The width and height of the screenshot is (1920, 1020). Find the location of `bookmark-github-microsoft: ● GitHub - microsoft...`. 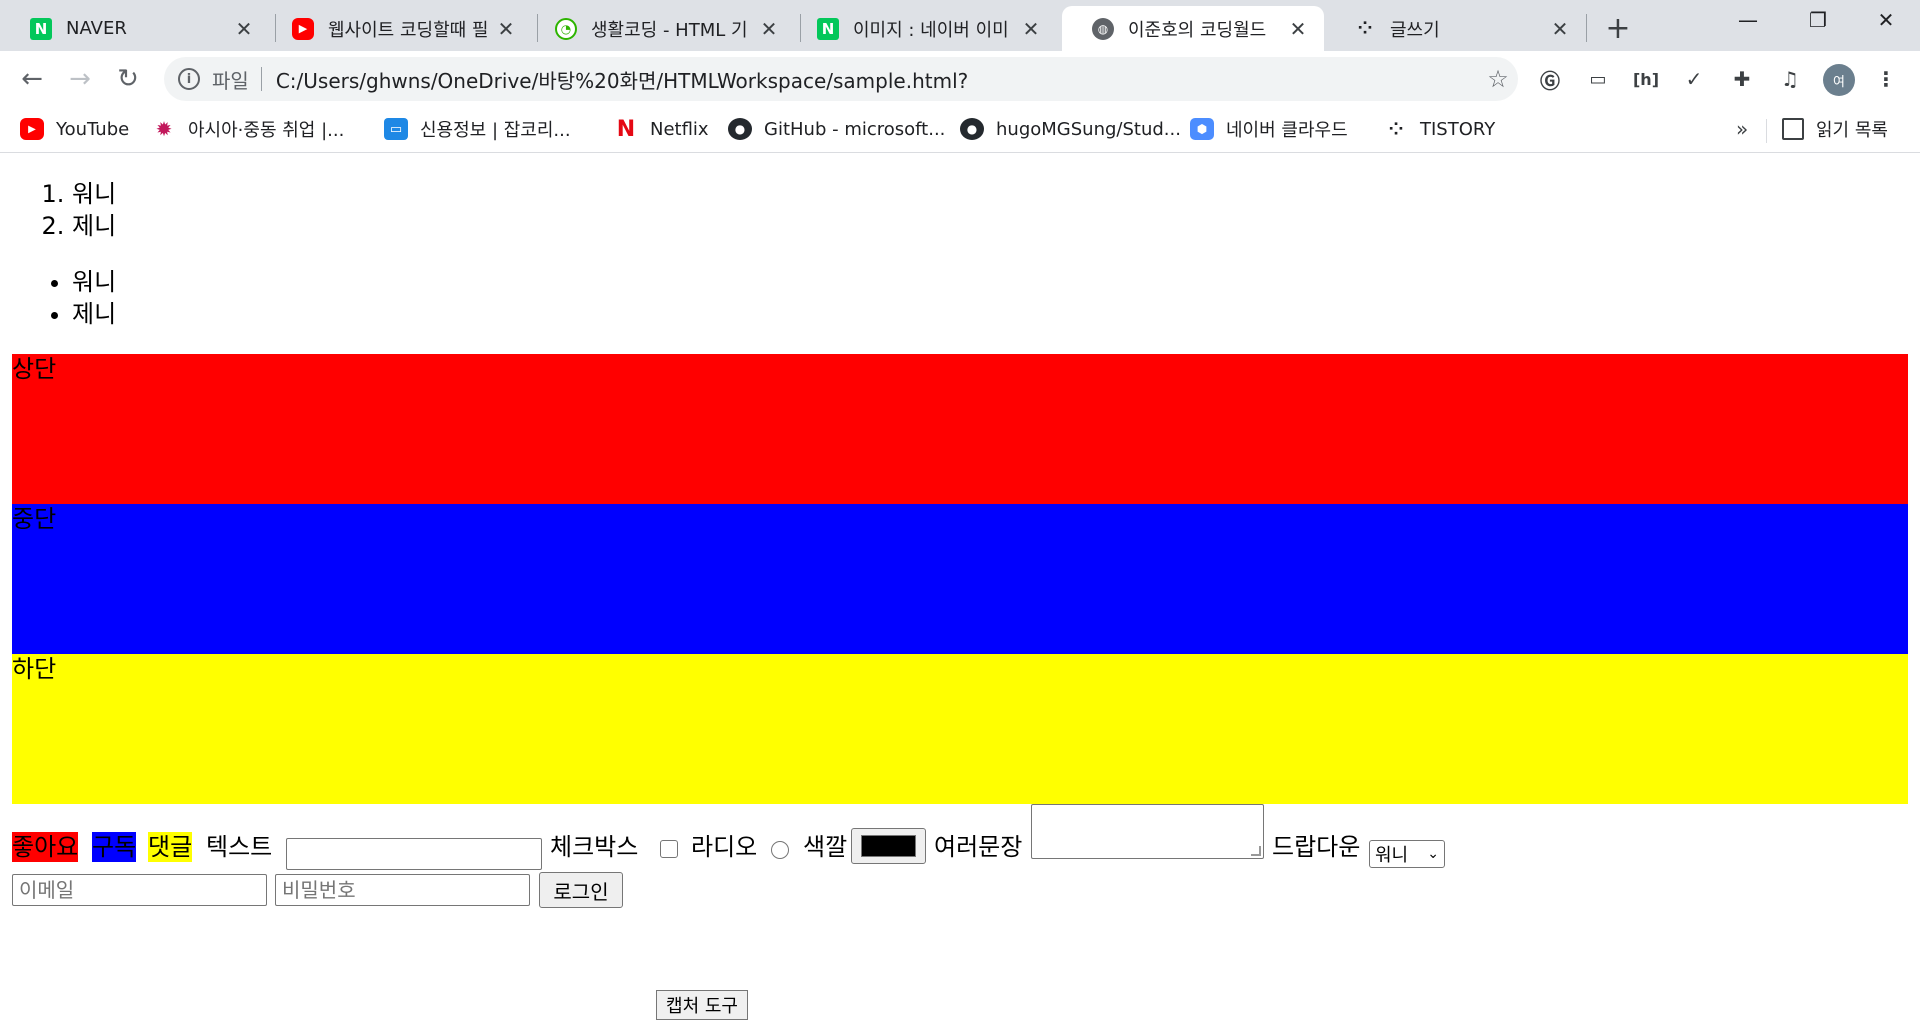

bookmark-github-microsoft: ● GitHub - microsoft... is located at coordinates (836, 129).